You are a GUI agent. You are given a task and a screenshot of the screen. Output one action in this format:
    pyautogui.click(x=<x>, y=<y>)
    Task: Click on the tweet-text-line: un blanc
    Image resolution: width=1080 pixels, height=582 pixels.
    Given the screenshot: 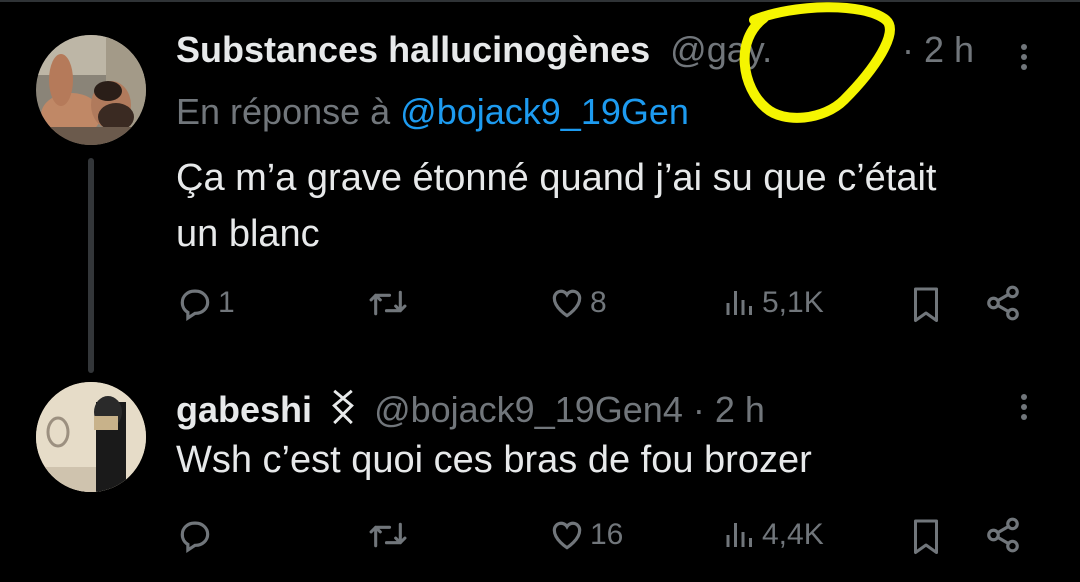 What is the action you would take?
    pyautogui.click(x=248, y=234)
    